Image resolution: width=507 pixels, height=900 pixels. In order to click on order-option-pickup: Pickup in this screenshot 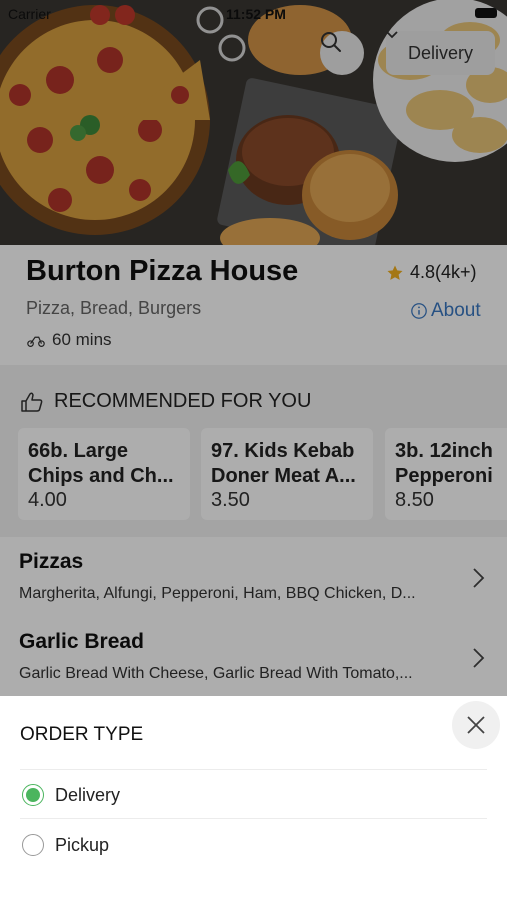, I will do `click(254, 845)`.